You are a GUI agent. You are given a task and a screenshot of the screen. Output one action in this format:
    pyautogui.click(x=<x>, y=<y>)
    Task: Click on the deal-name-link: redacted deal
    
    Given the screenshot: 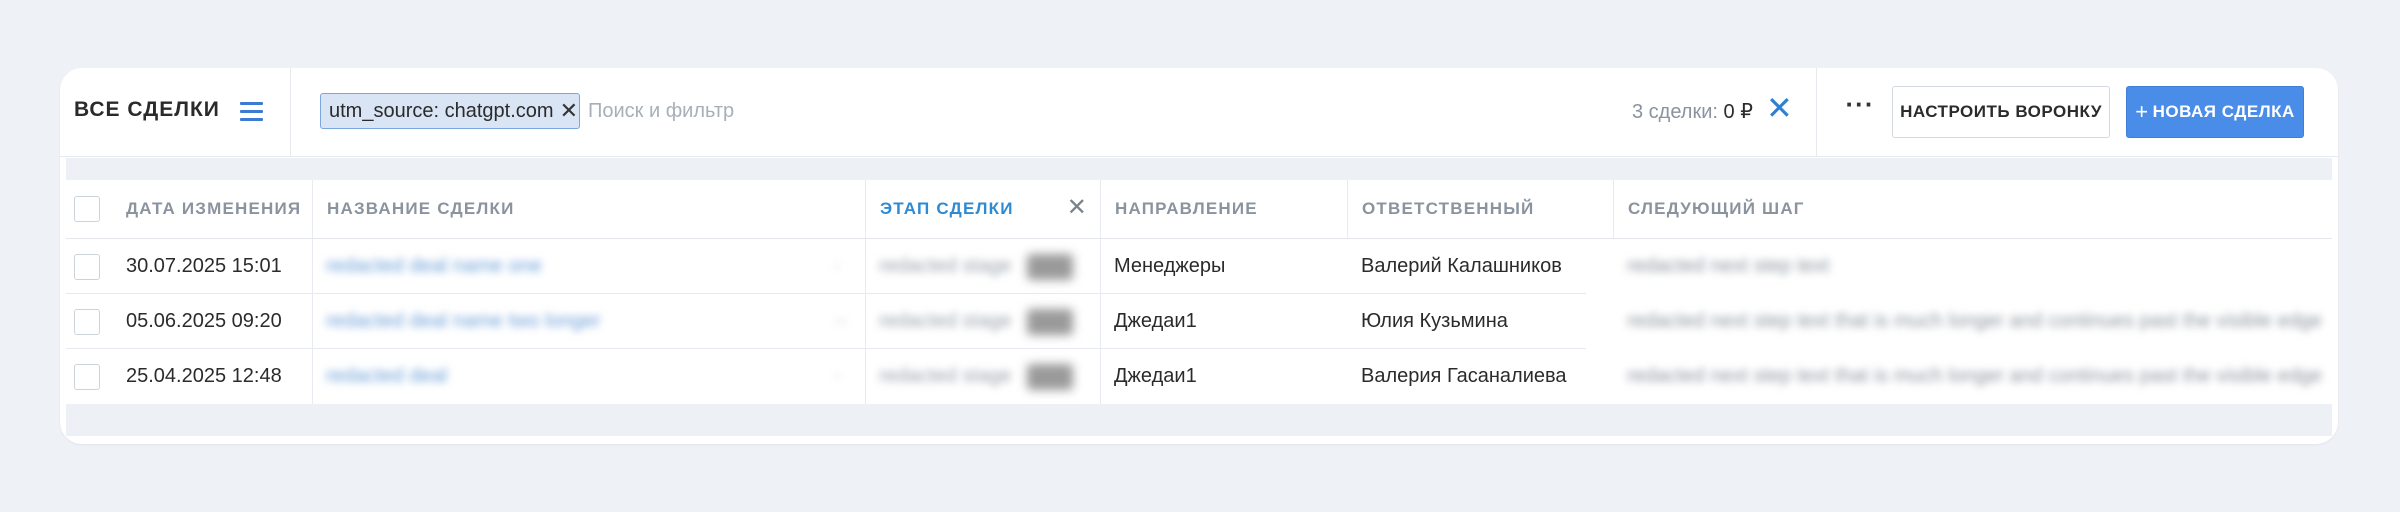 What is the action you would take?
    pyautogui.click(x=386, y=376)
    